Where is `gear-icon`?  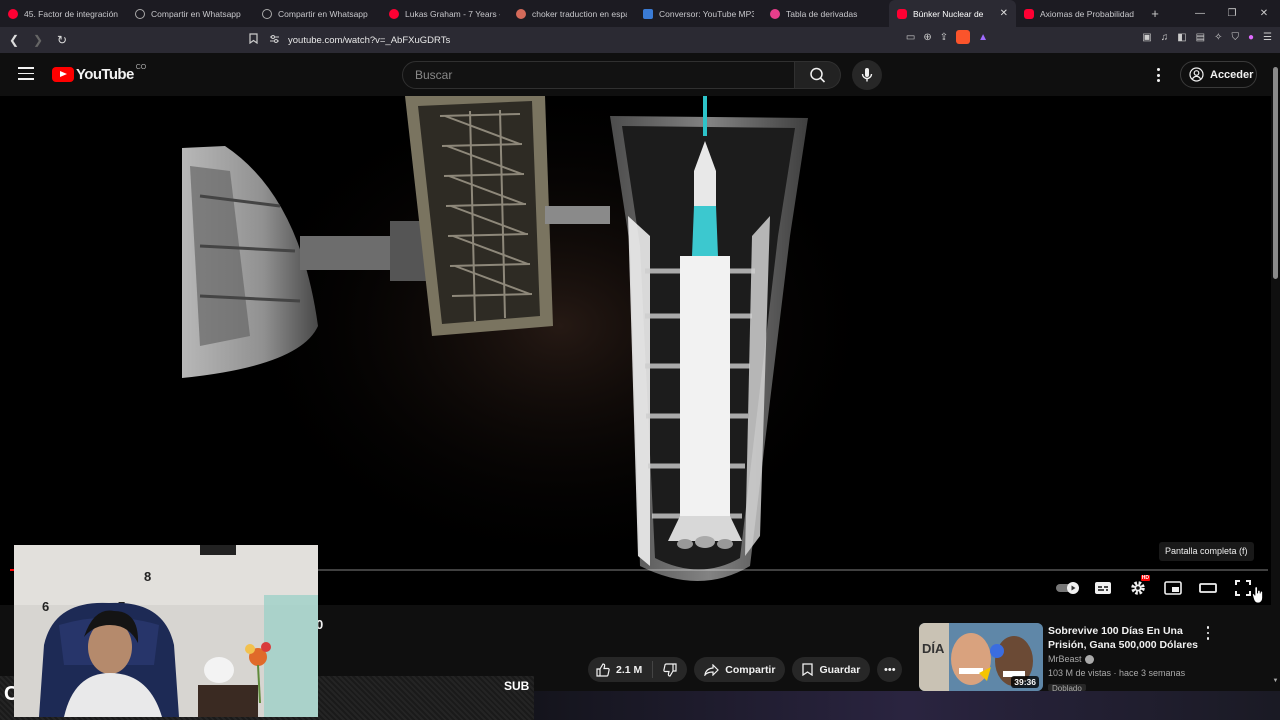 gear-icon is located at coordinates (1137, 588).